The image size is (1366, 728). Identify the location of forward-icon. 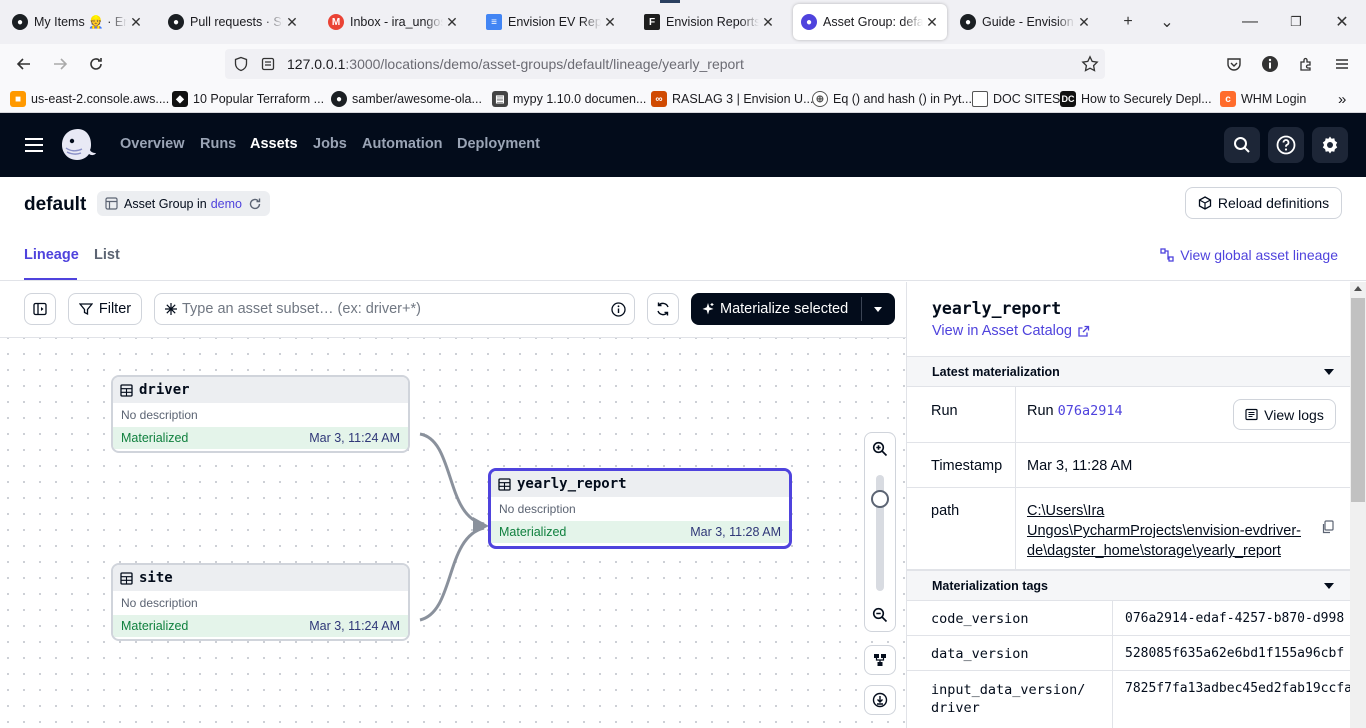
(60, 64).